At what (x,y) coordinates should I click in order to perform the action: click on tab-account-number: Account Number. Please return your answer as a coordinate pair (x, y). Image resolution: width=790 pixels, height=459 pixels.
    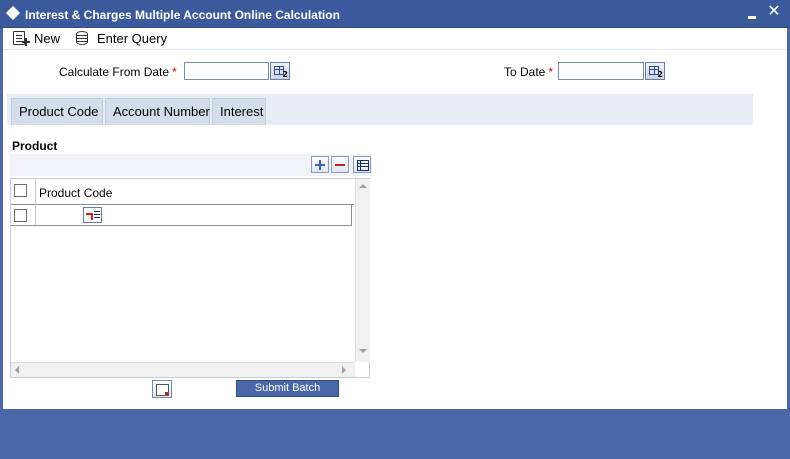
    Looking at the image, I should click on (157, 111).